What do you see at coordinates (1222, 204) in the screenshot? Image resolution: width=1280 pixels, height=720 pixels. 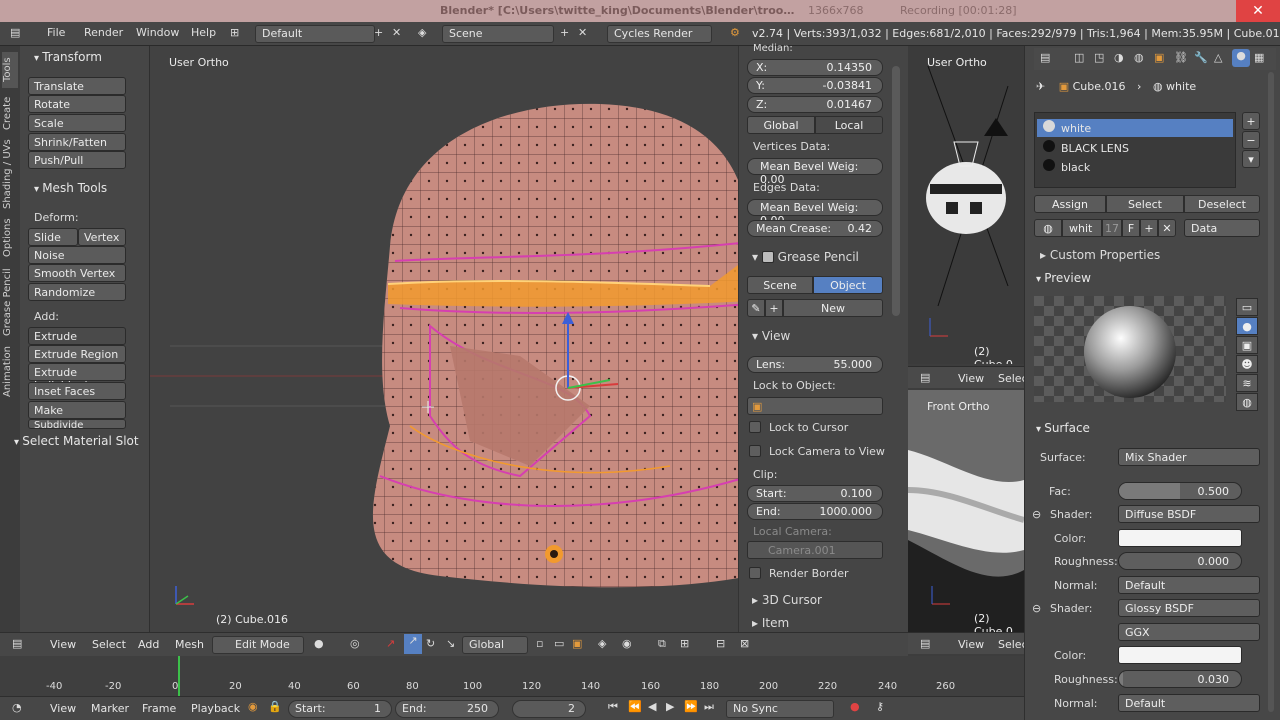 I see `deselect-button: Deselect` at bounding box center [1222, 204].